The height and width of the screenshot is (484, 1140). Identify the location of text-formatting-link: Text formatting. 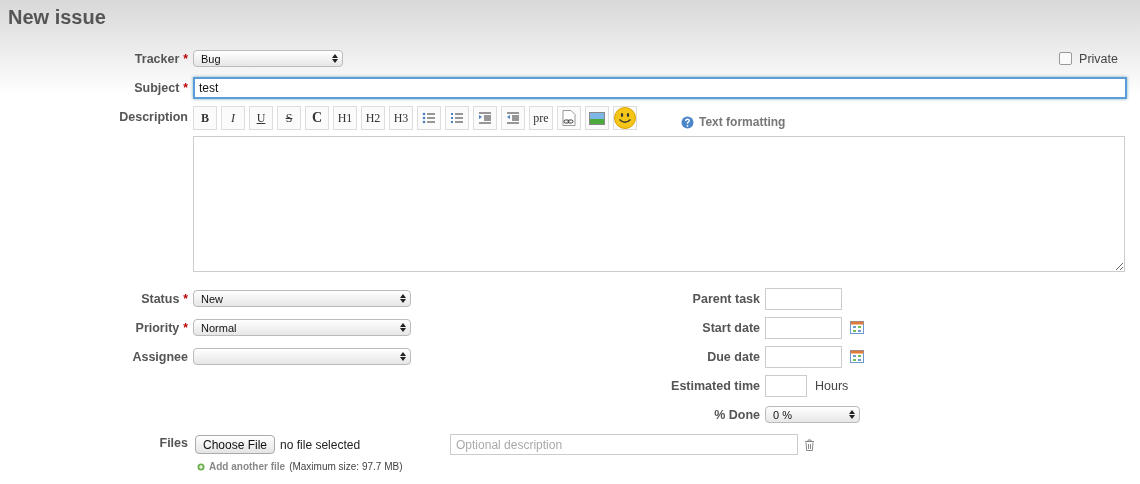
(733, 122).